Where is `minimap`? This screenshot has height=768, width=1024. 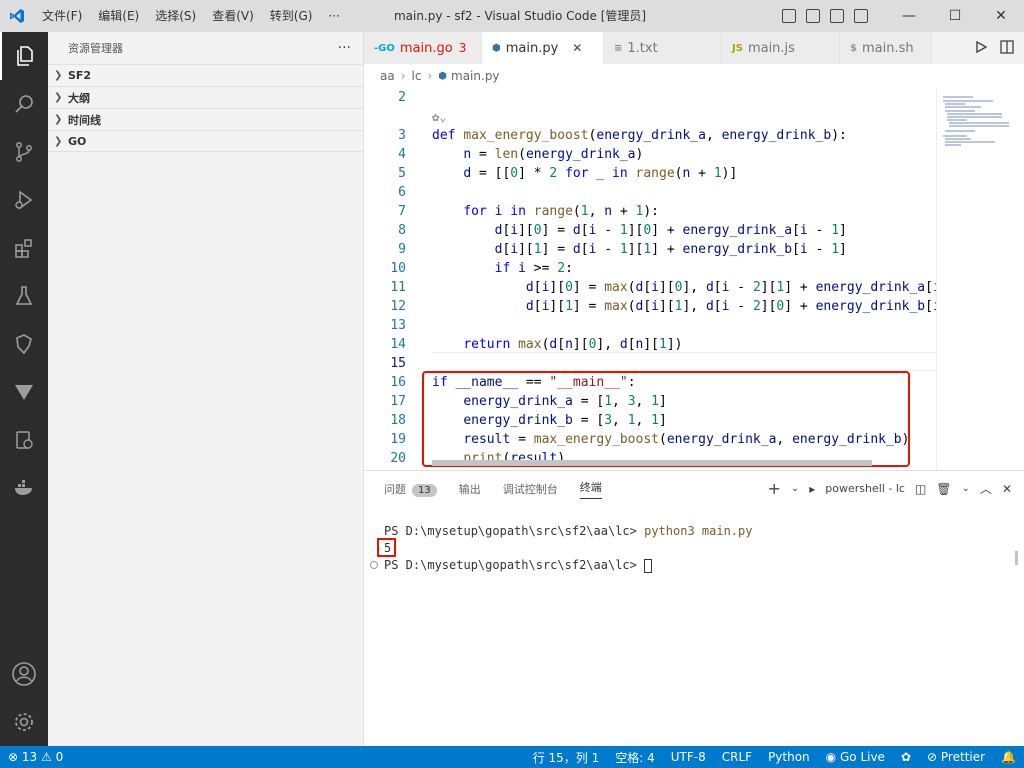
minimap is located at coordinates (980, 279).